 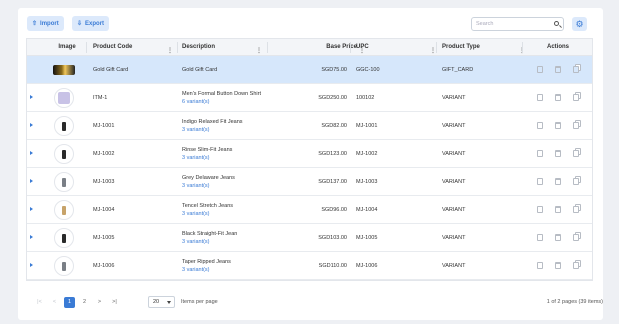 What do you see at coordinates (161, 302) in the screenshot?
I see `items-per-page-select: 20` at bounding box center [161, 302].